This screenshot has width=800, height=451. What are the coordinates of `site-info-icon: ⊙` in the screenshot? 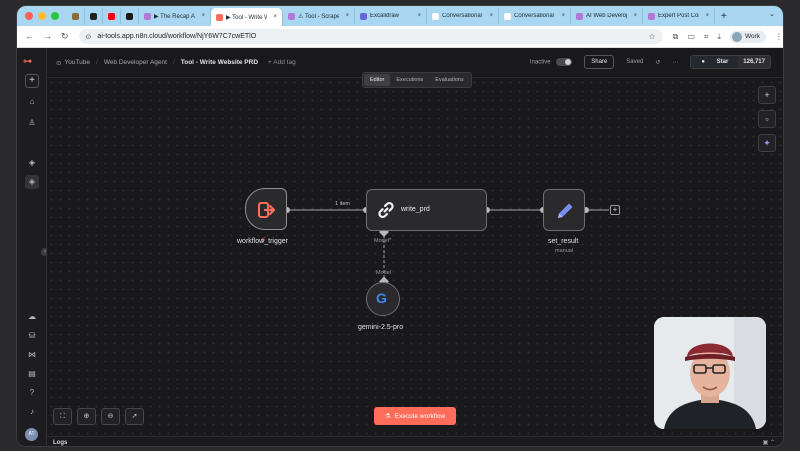 It's located at (89, 37).